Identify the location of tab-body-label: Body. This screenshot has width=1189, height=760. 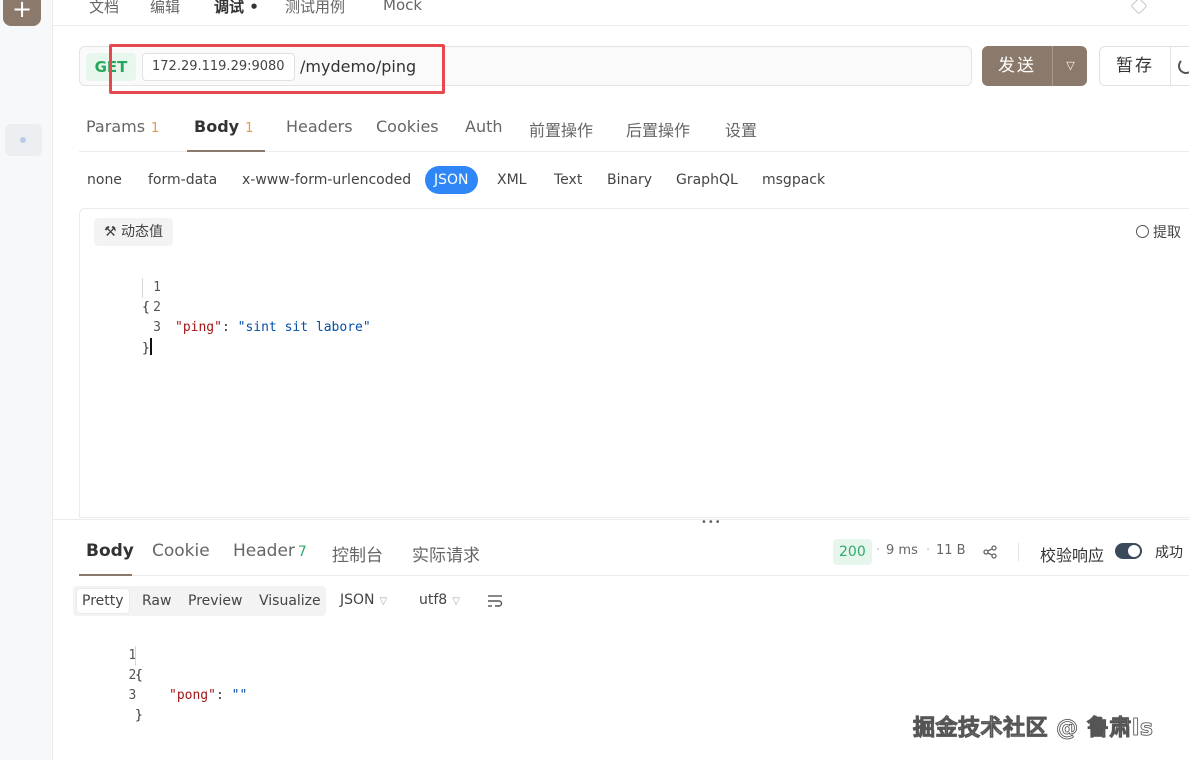
(217, 126).